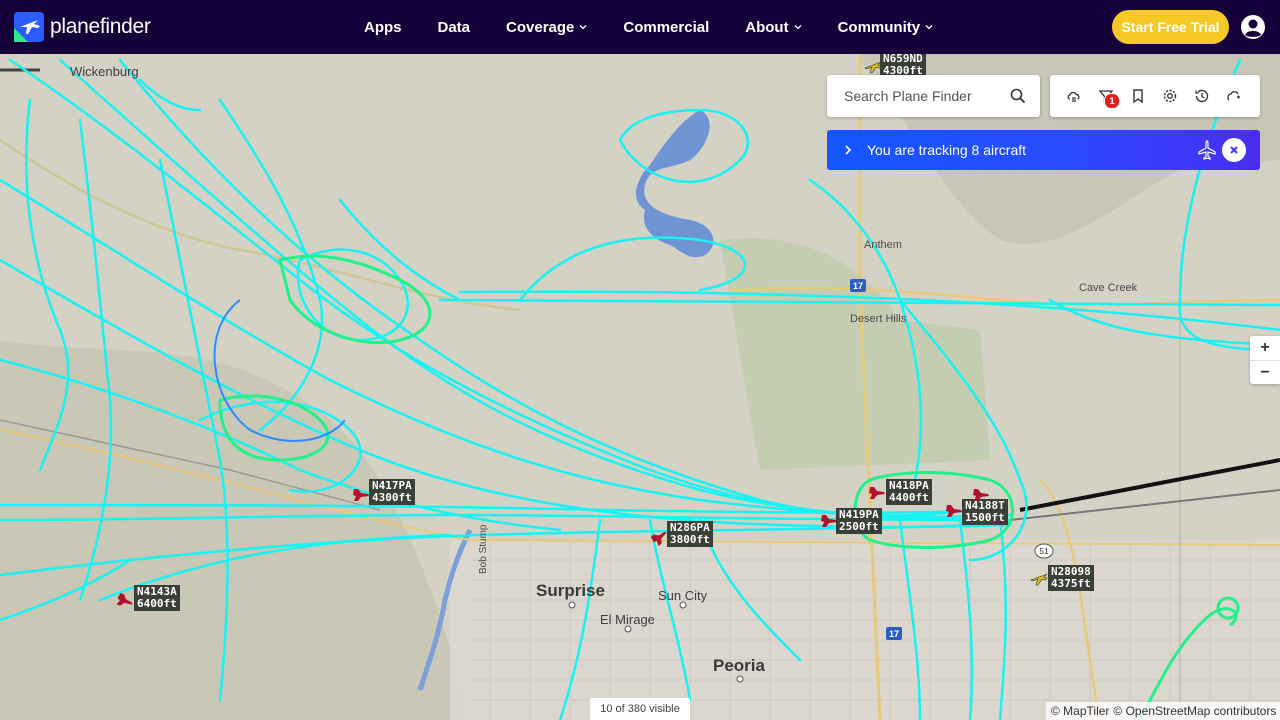 Image resolution: width=1280 pixels, height=720 pixels. What do you see at coordinates (125, 601) in the screenshot?
I see `aircraft-n4143a-icon` at bounding box center [125, 601].